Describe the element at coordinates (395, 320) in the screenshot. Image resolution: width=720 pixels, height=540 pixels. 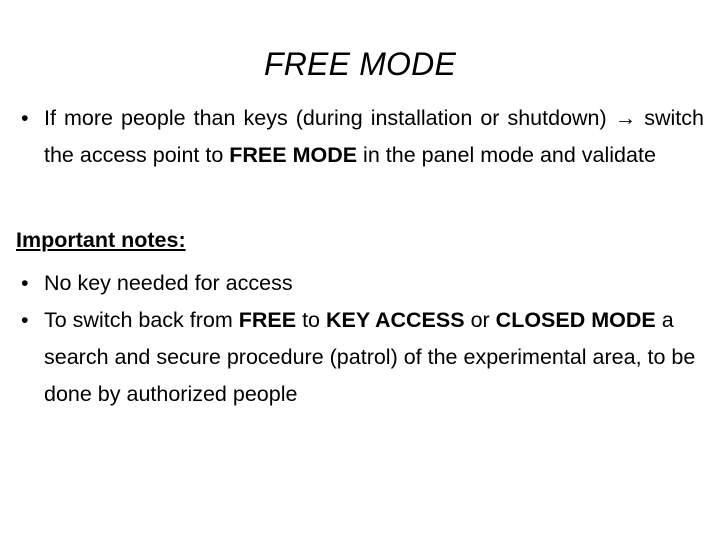
I see `emphasis-key-access: KEY ACCESS` at that location.